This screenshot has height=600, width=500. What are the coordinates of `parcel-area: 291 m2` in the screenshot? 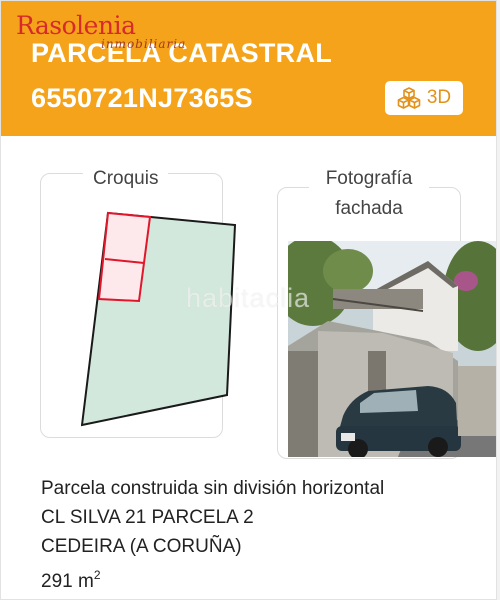 It's located at (212, 578).